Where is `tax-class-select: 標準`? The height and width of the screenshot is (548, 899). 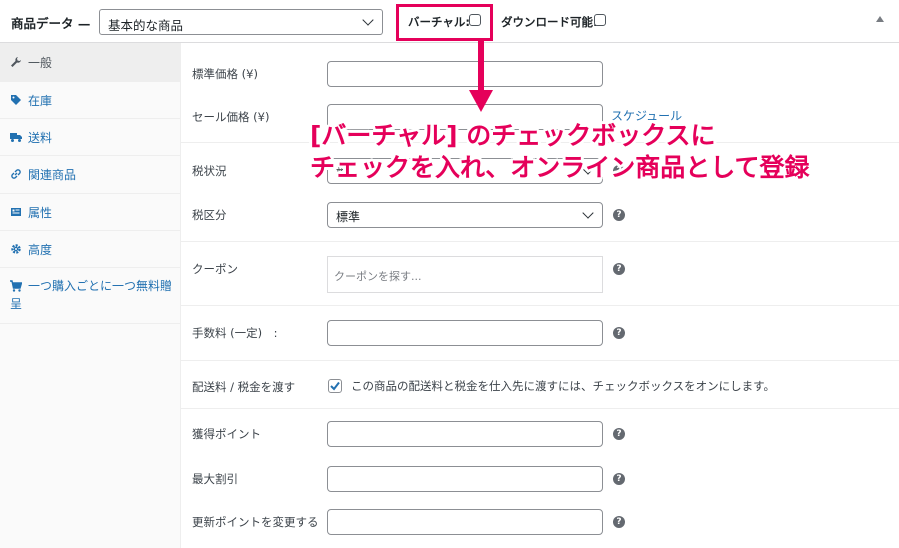 tax-class-select: 標準 is located at coordinates (465, 215).